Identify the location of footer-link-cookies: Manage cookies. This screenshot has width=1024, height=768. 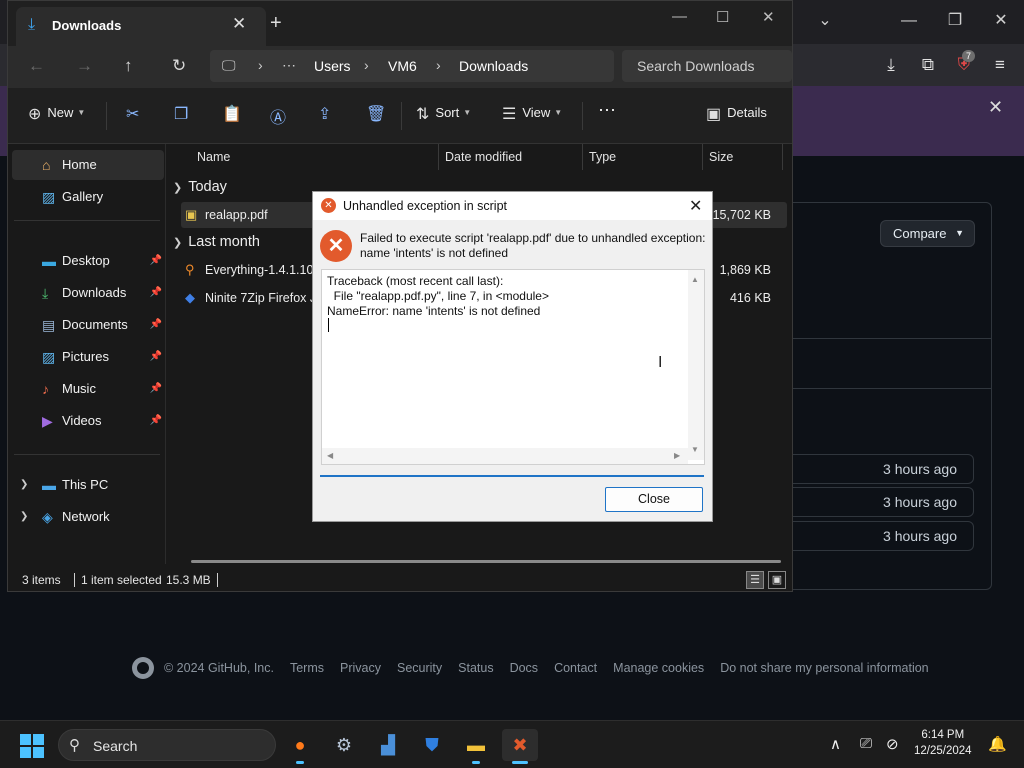
(658, 668).